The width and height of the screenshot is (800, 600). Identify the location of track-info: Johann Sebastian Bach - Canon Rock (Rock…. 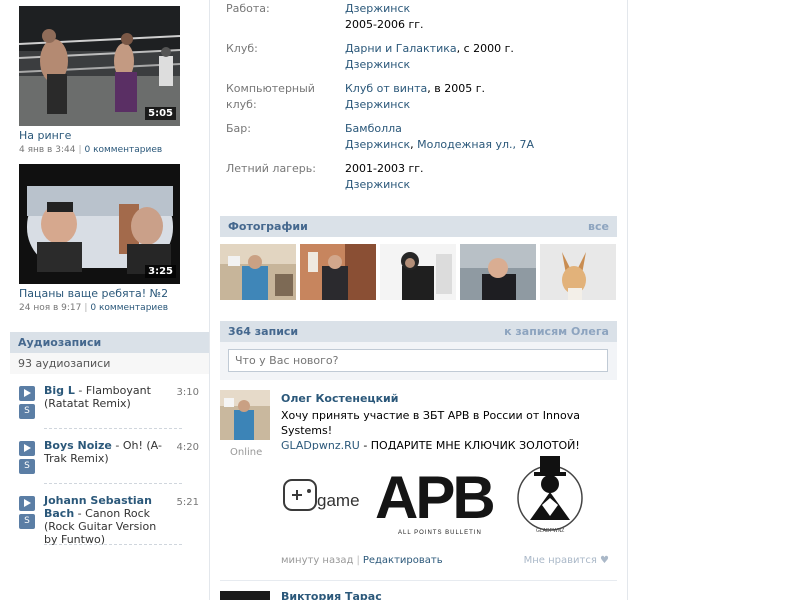
(100, 520).